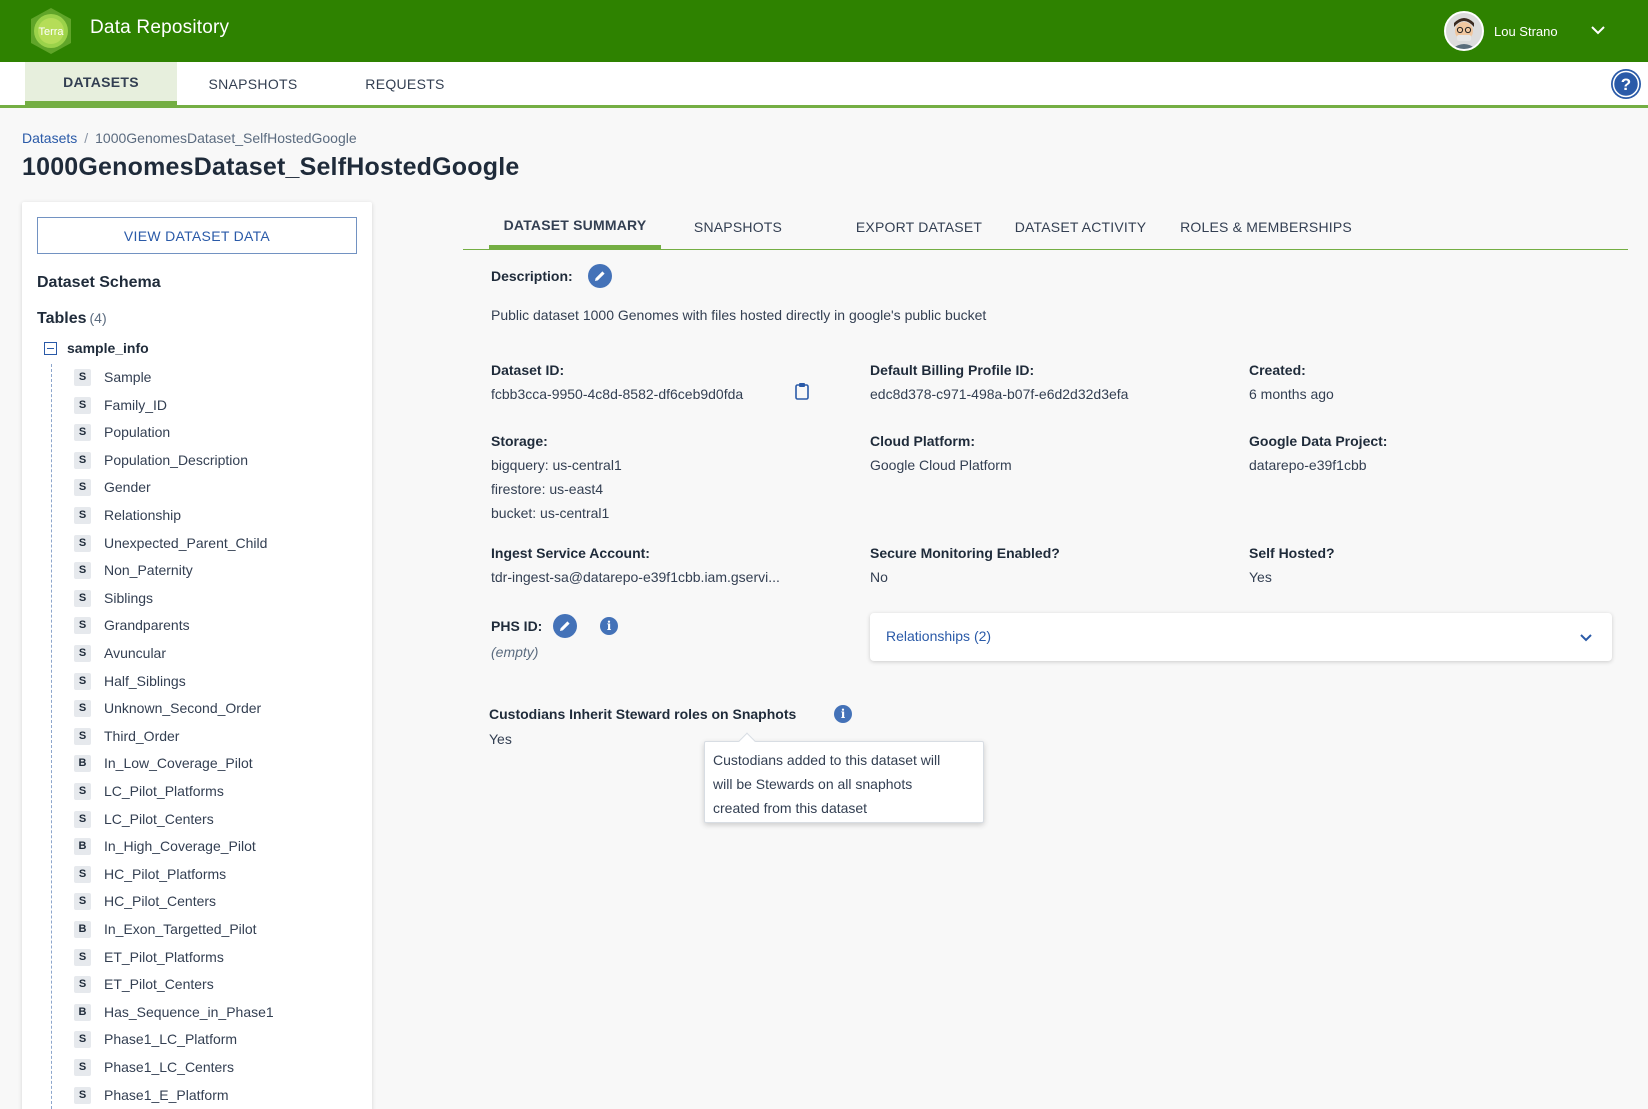 The image size is (1648, 1109). Describe the element at coordinates (160, 901) in the screenshot. I see `column-name: HC_Pilot_Centers` at that location.